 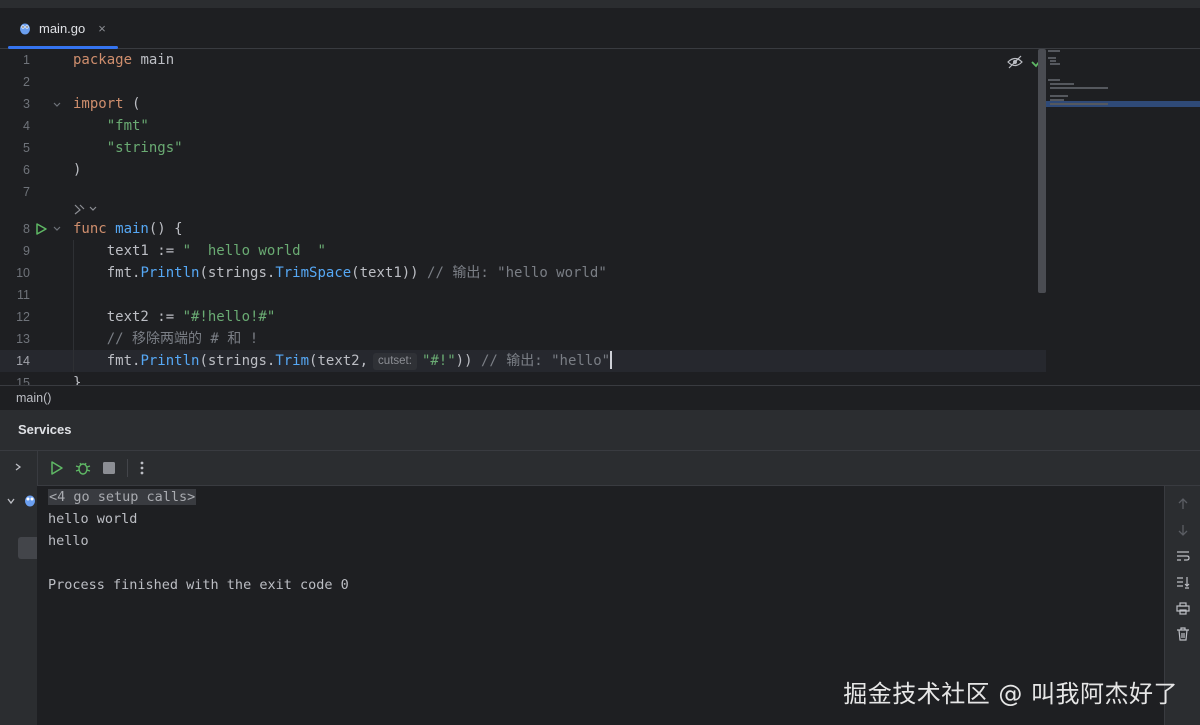 What do you see at coordinates (1183, 504) in the screenshot?
I see `arrow-up-icon` at bounding box center [1183, 504].